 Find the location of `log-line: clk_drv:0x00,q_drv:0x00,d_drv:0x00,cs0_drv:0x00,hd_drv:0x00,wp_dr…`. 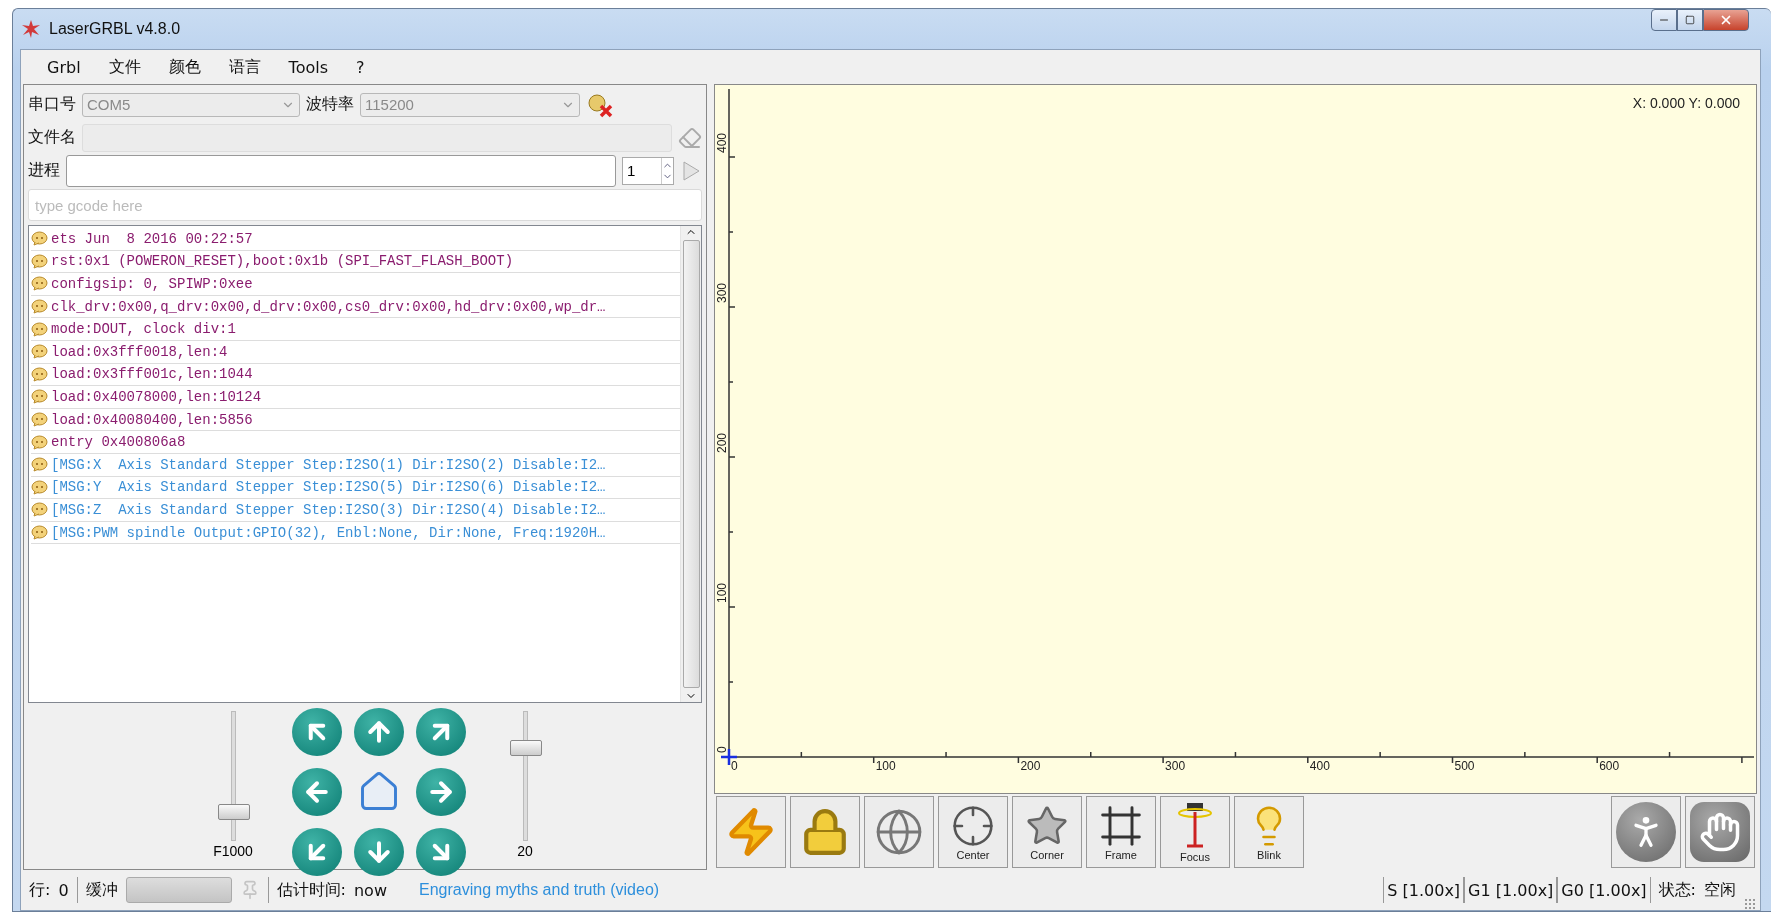

log-line: clk_drv:0x00,q_drv:0x00,d_drv:0x00,cs0_drv:0x00,hd_drv:0x00,wp_dr… is located at coordinates (328, 306).